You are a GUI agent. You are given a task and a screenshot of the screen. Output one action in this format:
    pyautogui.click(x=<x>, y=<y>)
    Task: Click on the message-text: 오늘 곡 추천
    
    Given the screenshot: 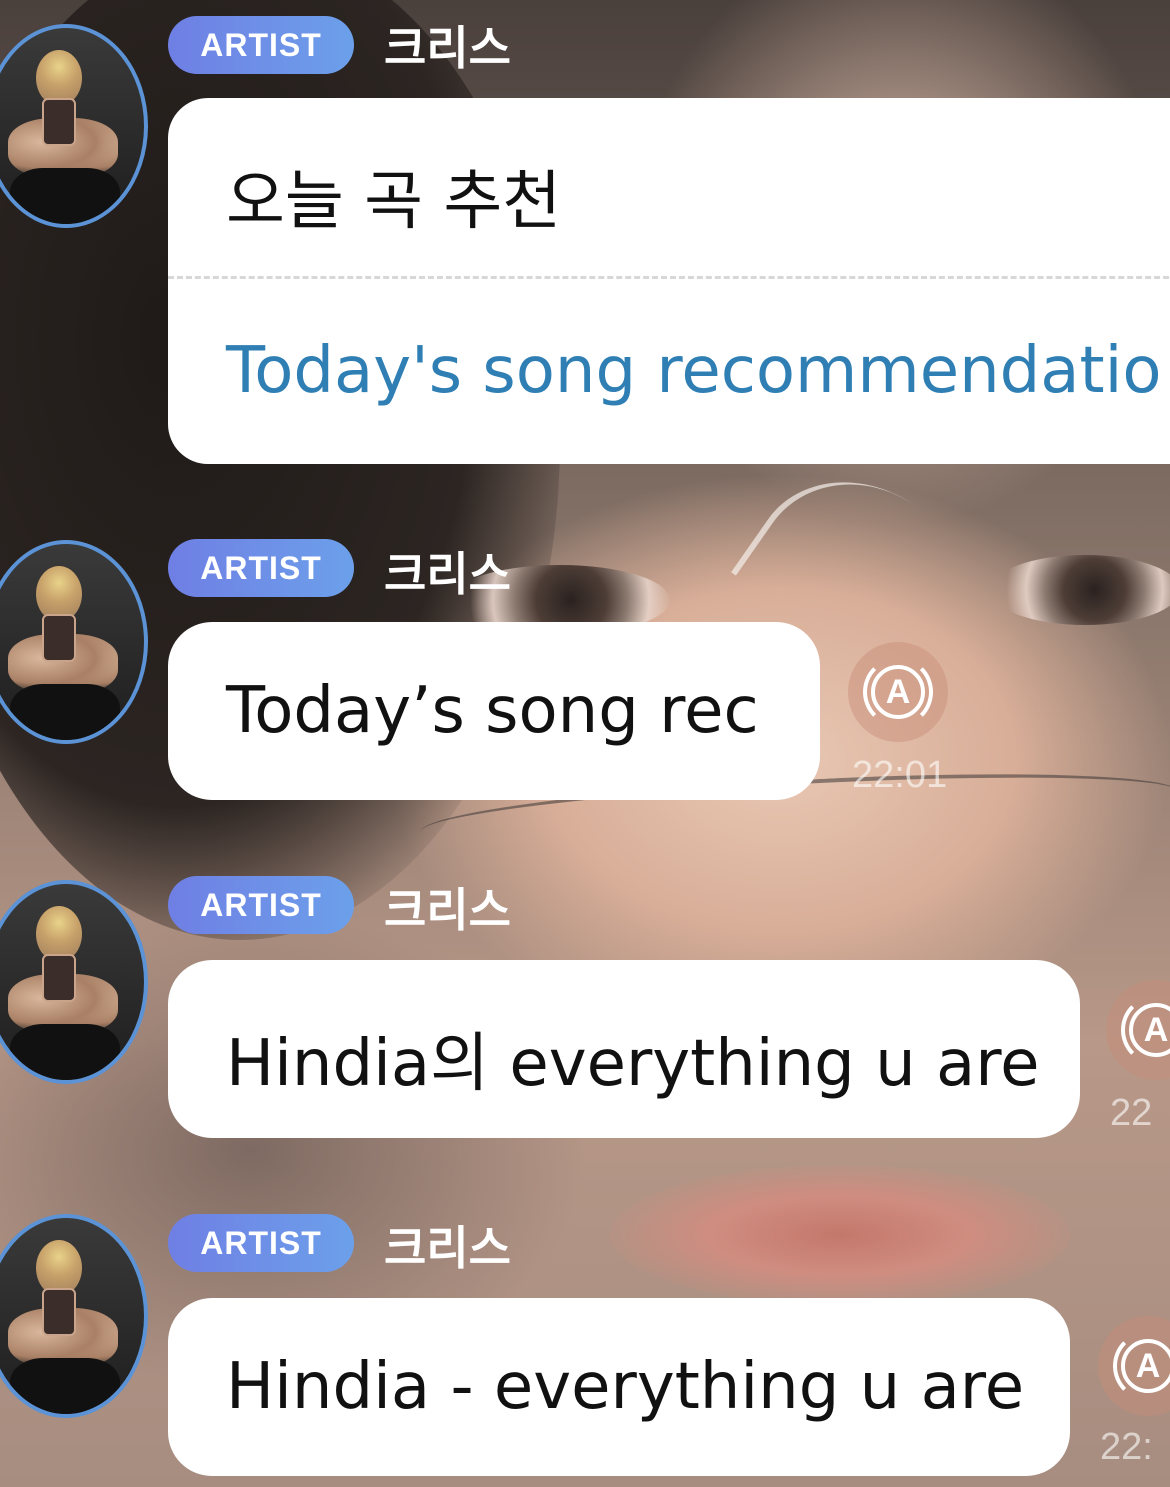 What is the action you would take?
    pyautogui.click(x=394, y=202)
    